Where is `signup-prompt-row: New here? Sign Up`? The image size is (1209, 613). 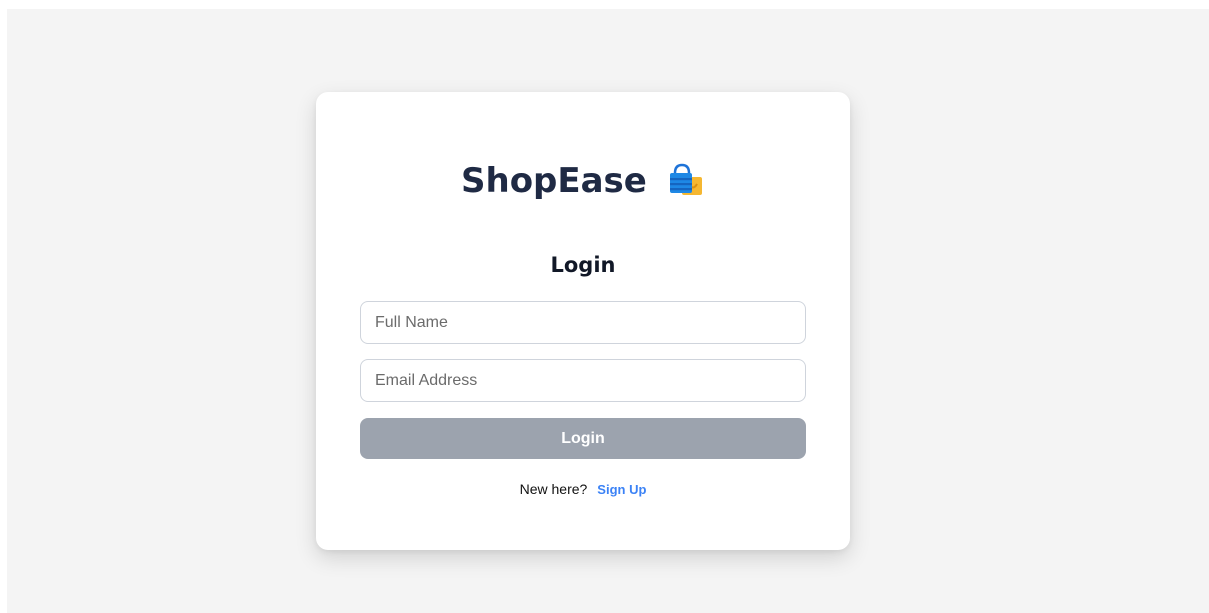 signup-prompt-row: New here? Sign Up is located at coordinates (583, 489).